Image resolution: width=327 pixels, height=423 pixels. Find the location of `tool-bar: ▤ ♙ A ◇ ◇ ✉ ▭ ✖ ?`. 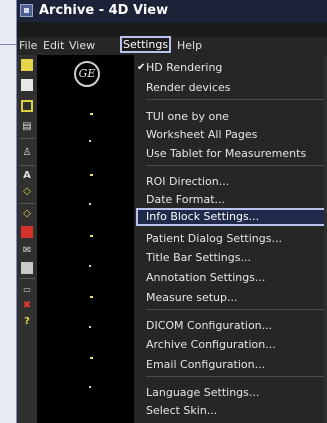

tool-bar: ▤ ♙ A ◇ ◇ ✉ ▭ ✖ ? is located at coordinates (27, 239).